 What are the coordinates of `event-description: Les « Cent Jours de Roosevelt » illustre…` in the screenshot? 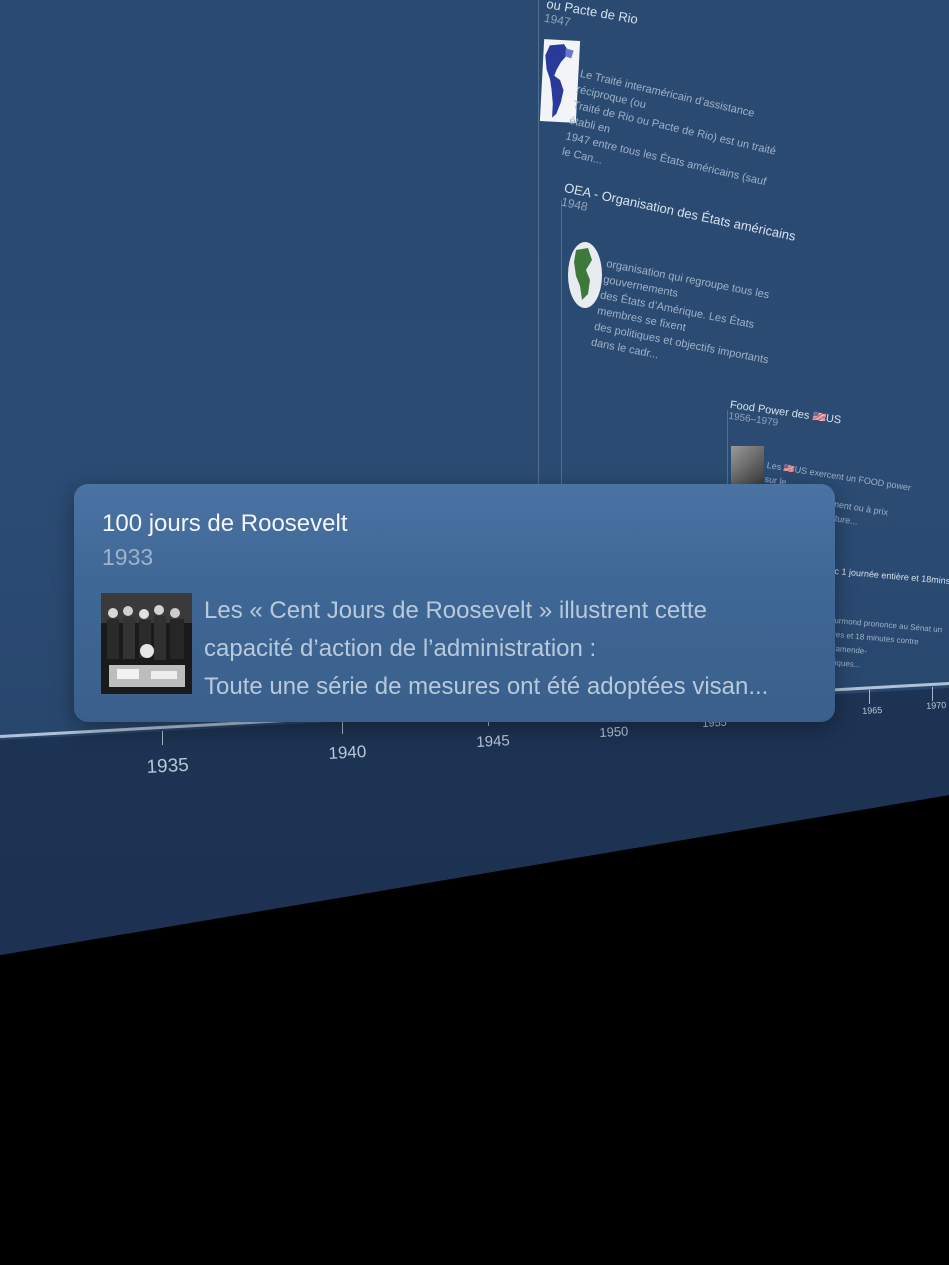 It's located at (514, 649).